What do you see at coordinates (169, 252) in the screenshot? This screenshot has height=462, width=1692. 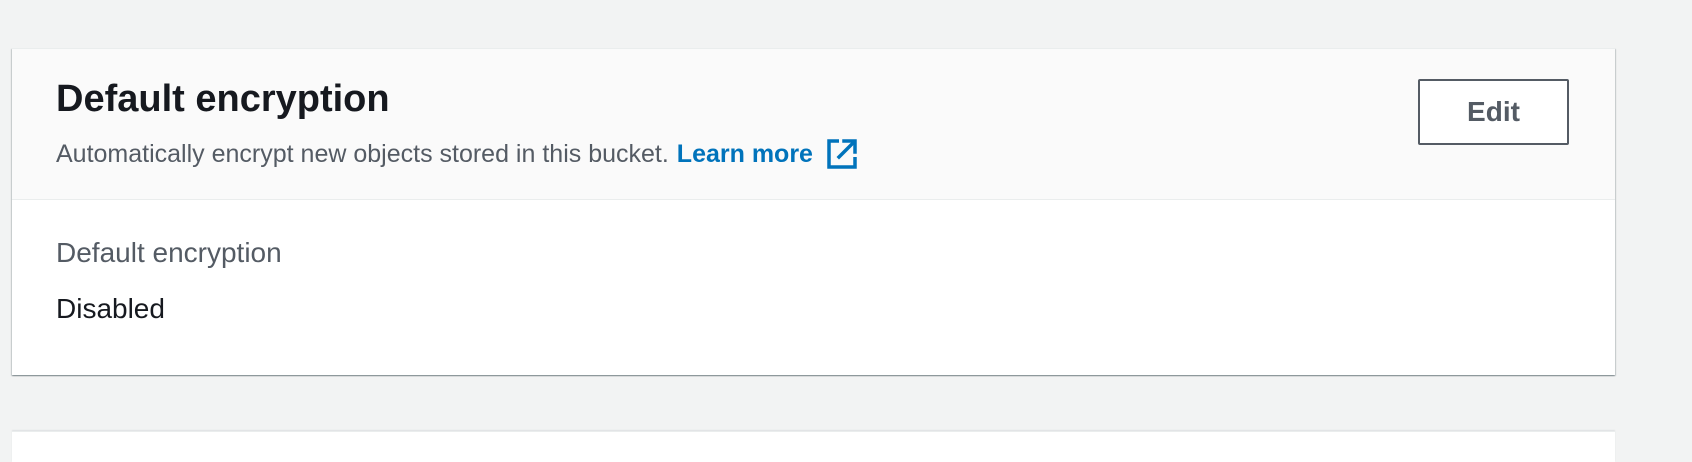 I see `field-label: Default encryption` at bounding box center [169, 252].